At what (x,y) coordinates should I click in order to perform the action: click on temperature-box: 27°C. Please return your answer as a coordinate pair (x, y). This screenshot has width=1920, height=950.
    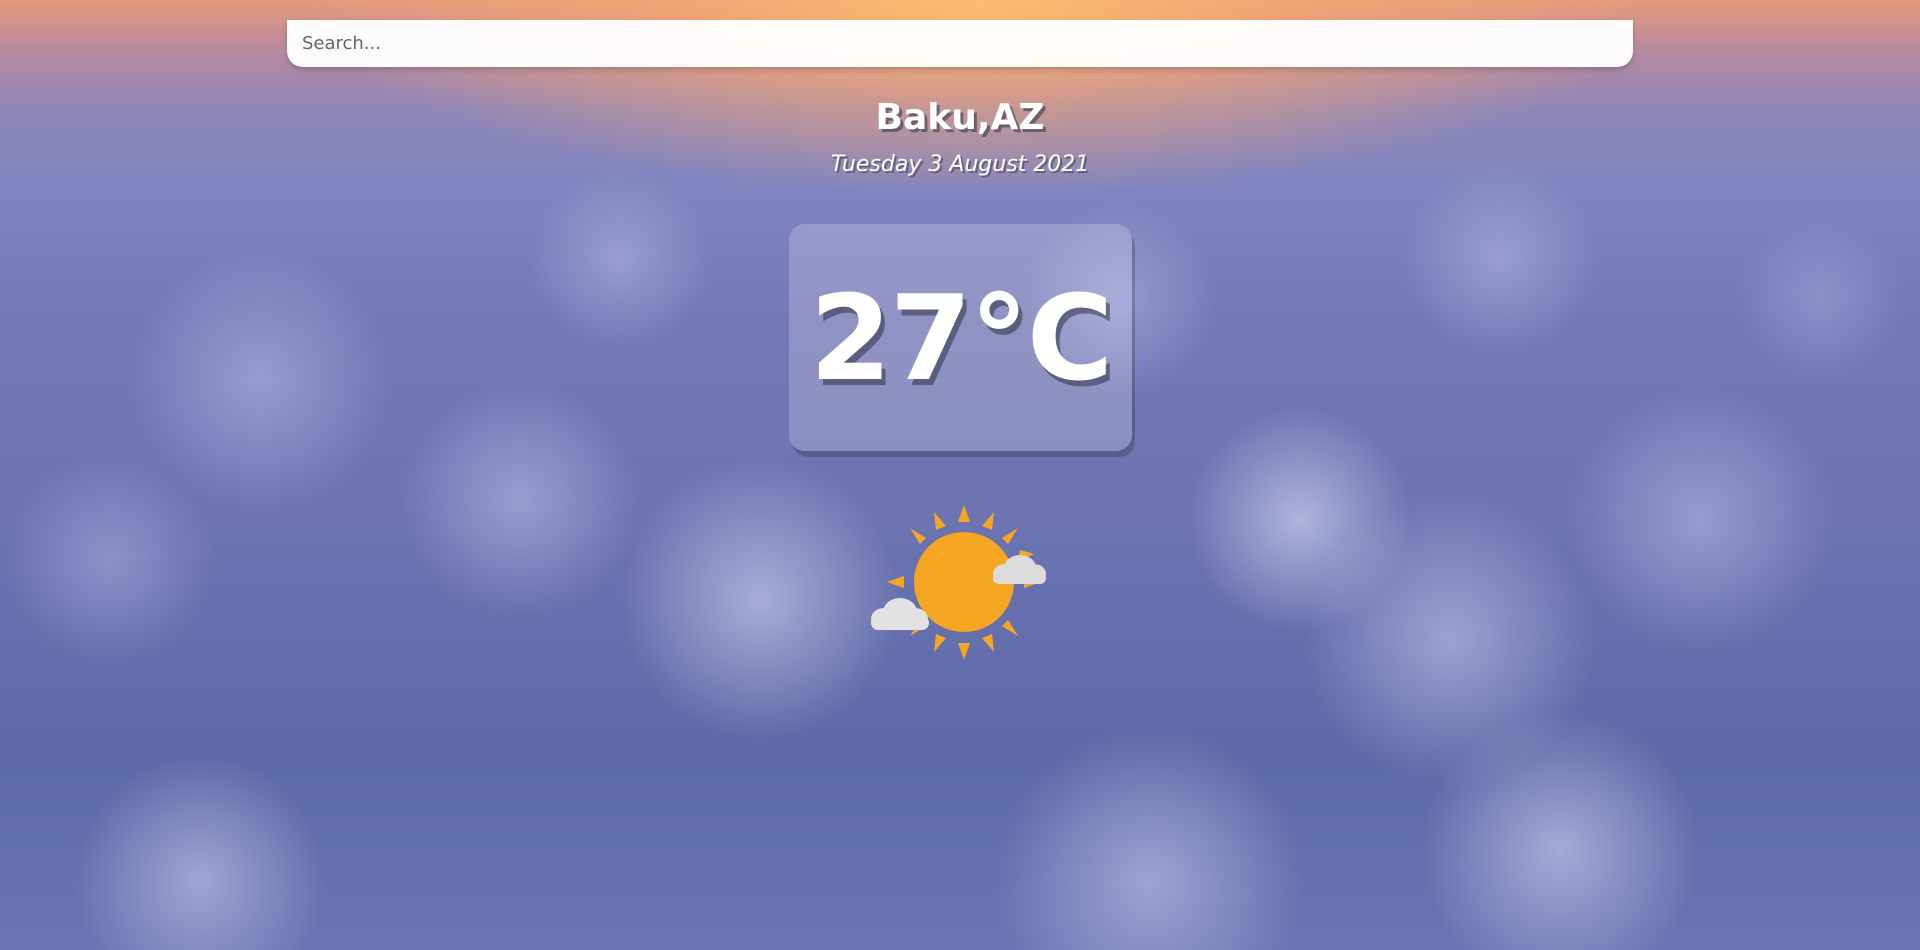
    Looking at the image, I should click on (960, 337).